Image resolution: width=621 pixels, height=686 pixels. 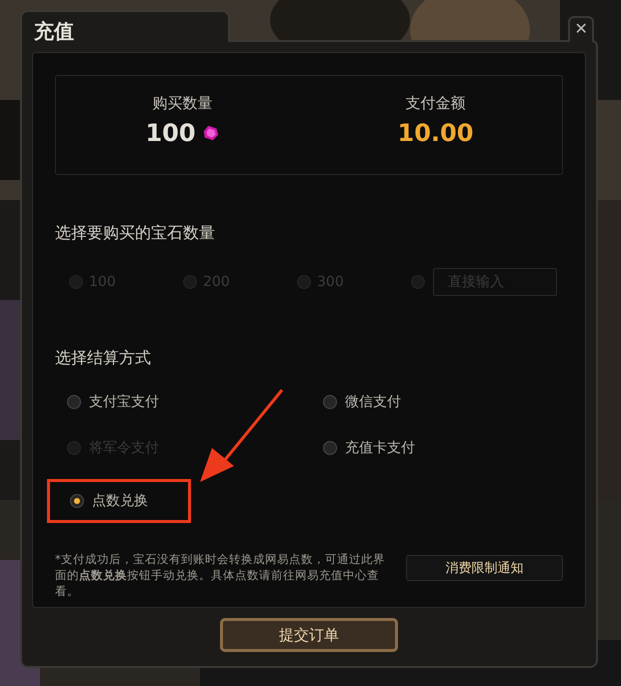 I want to click on close-button: ✕, so click(x=581, y=29).